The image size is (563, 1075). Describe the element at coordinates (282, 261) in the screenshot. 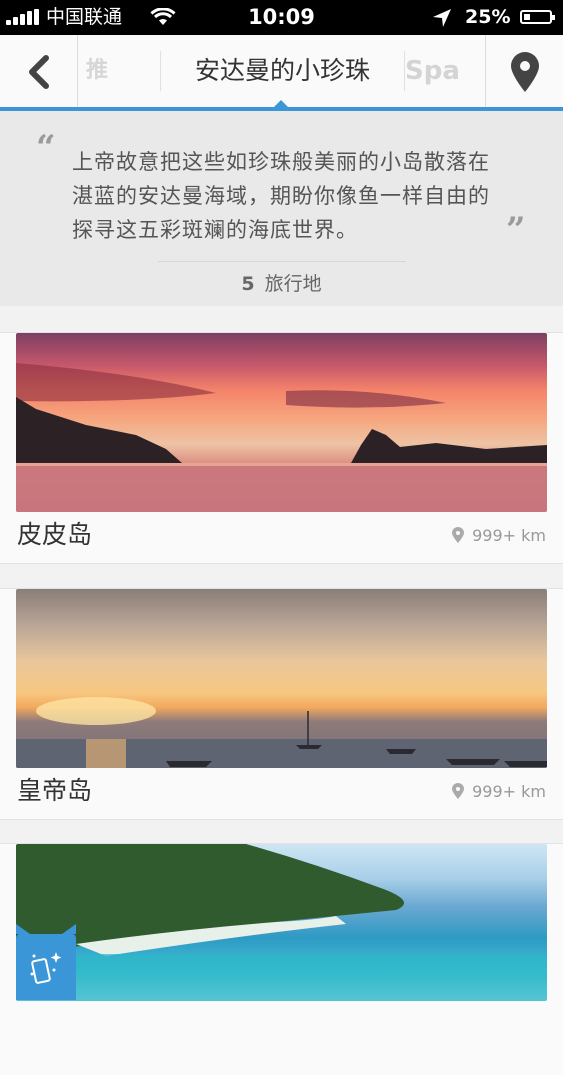

I see `divider` at that location.